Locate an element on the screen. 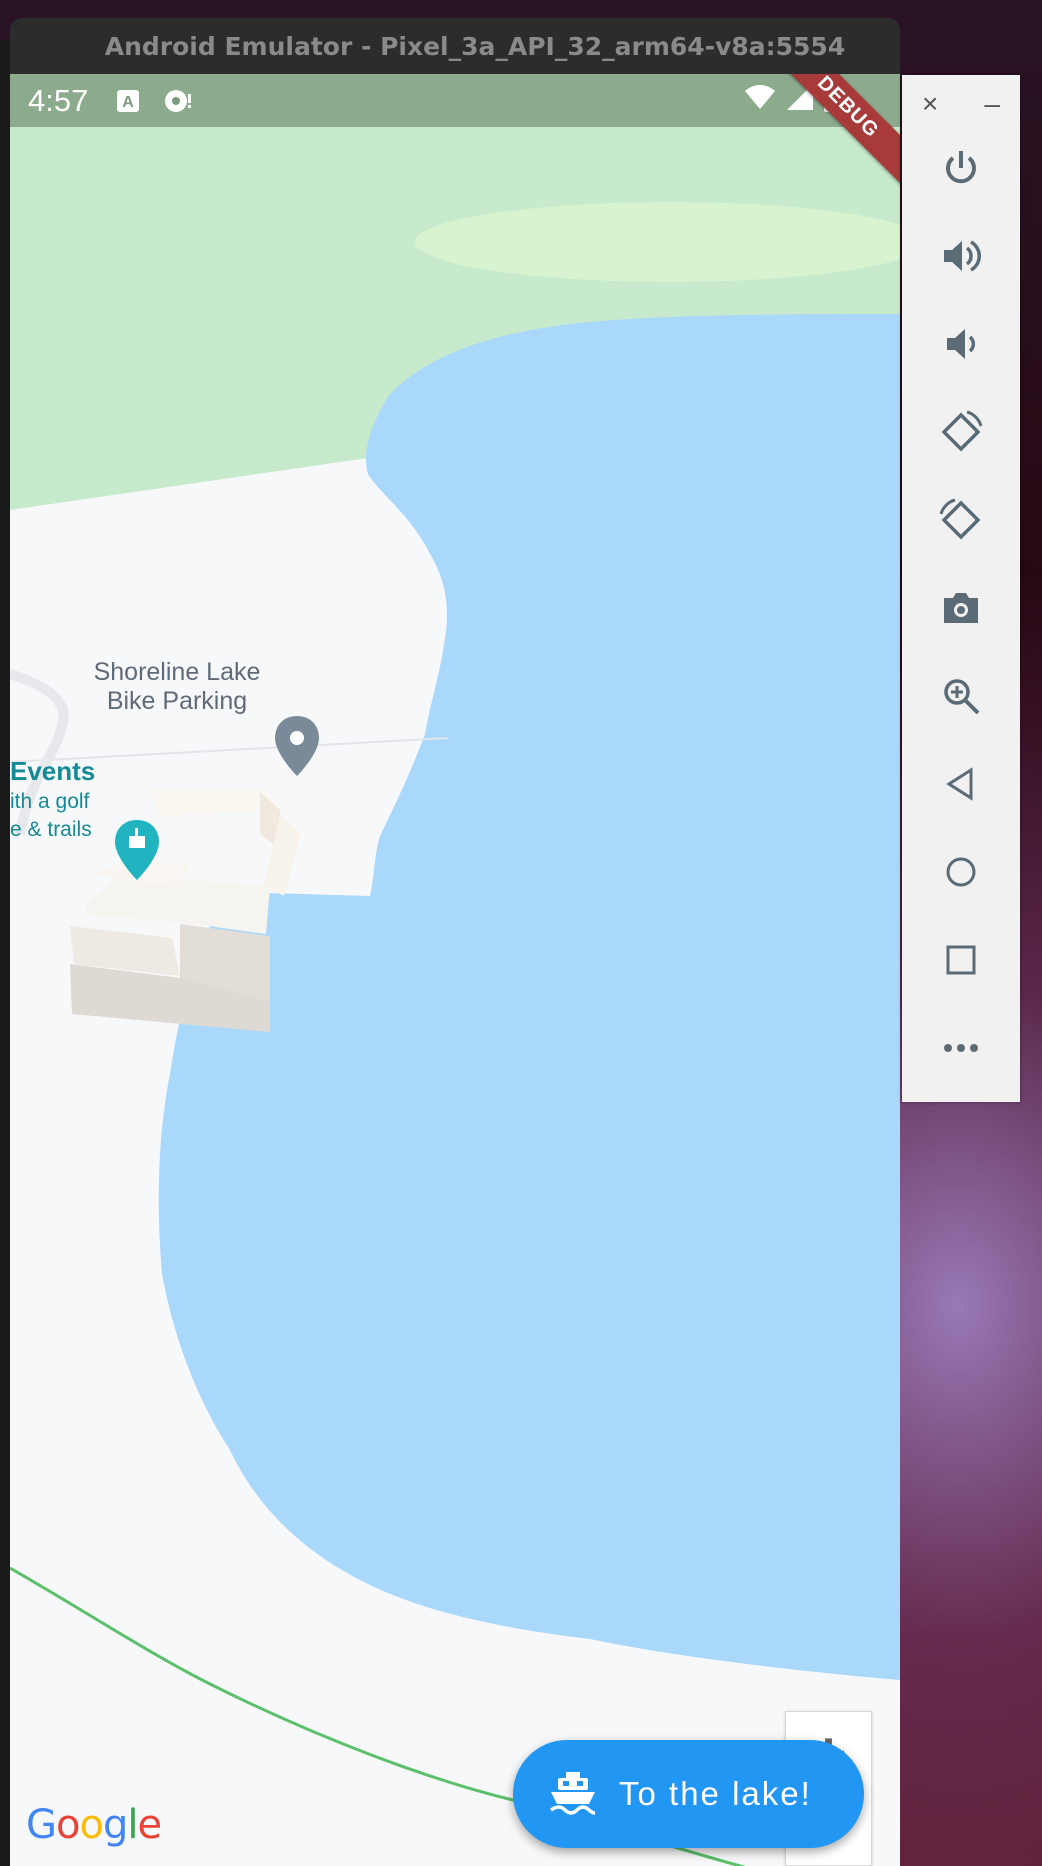 Image resolution: width=1042 pixels, height=1866 pixels. fab-label: To the lake! is located at coordinates (715, 1793).